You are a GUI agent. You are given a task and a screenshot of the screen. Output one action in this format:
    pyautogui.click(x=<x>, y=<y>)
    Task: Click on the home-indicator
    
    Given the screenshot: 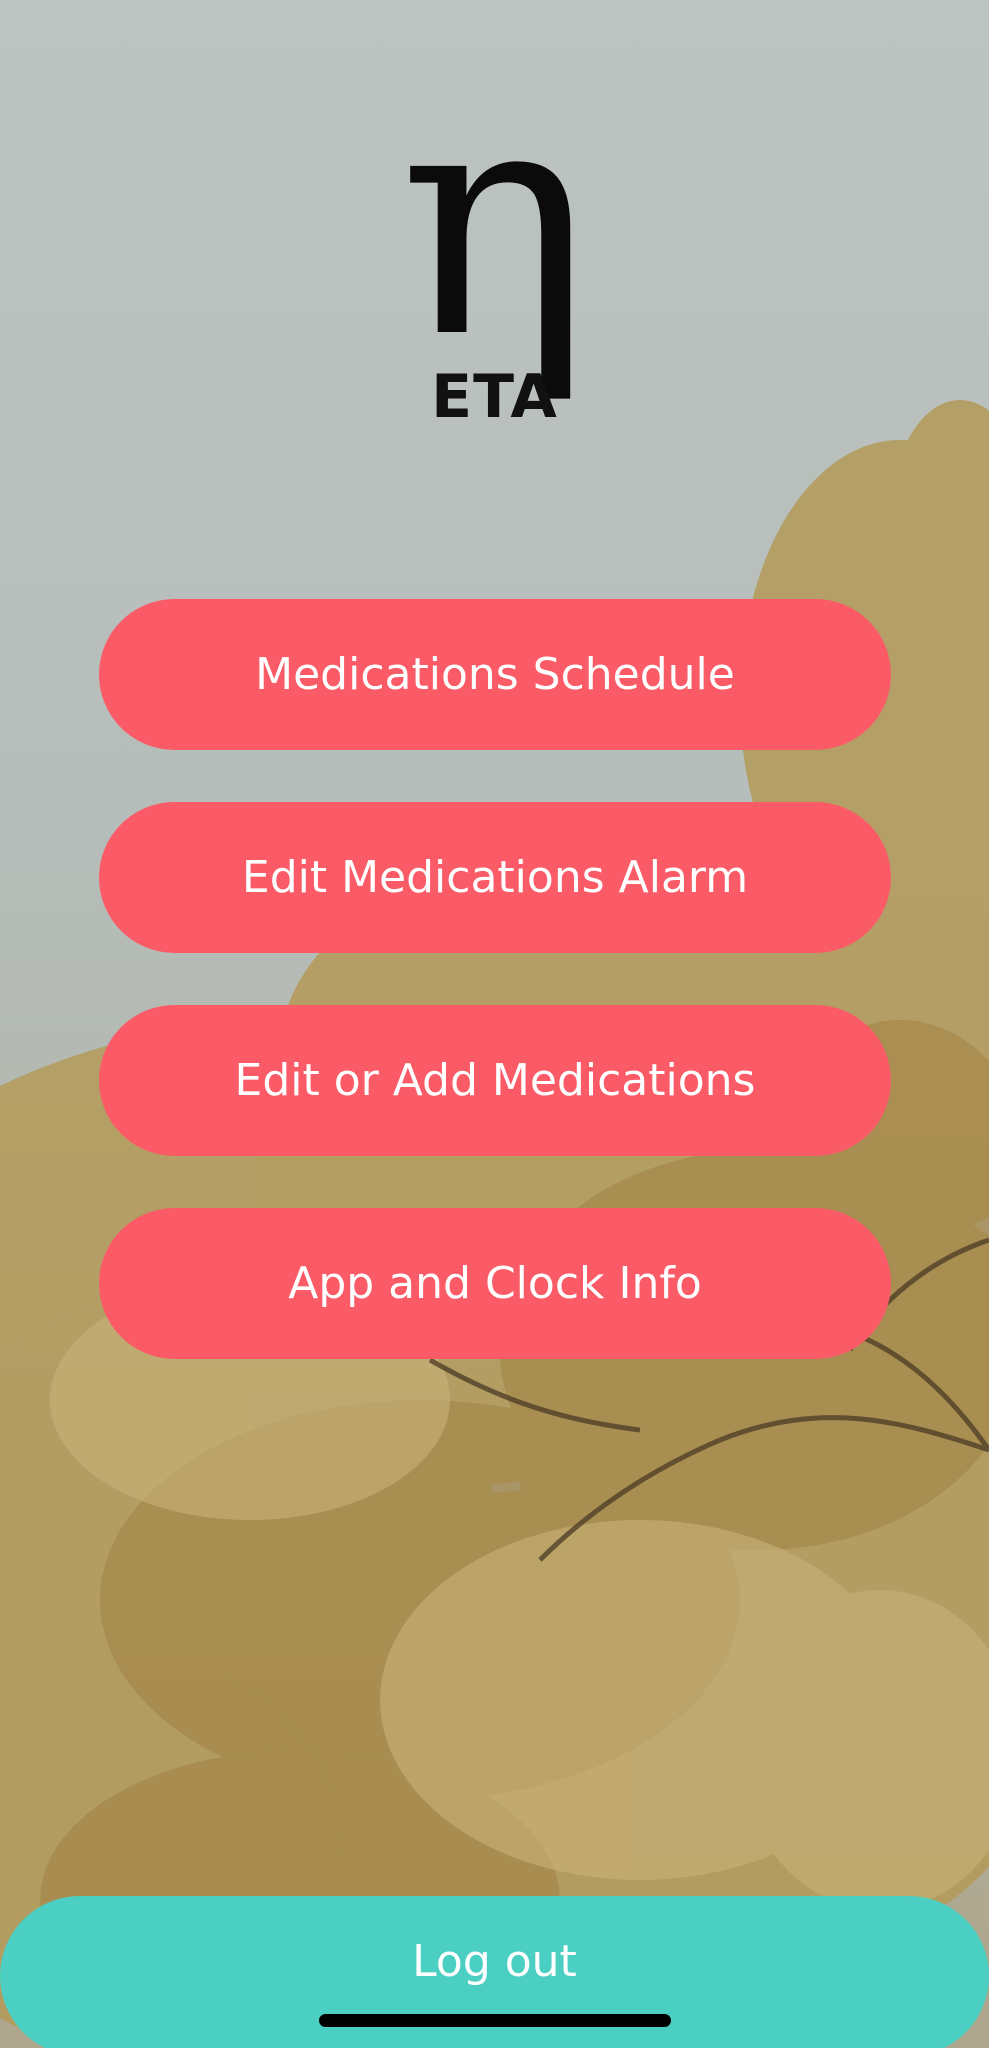 What is the action you would take?
    pyautogui.click(x=495, y=2020)
    